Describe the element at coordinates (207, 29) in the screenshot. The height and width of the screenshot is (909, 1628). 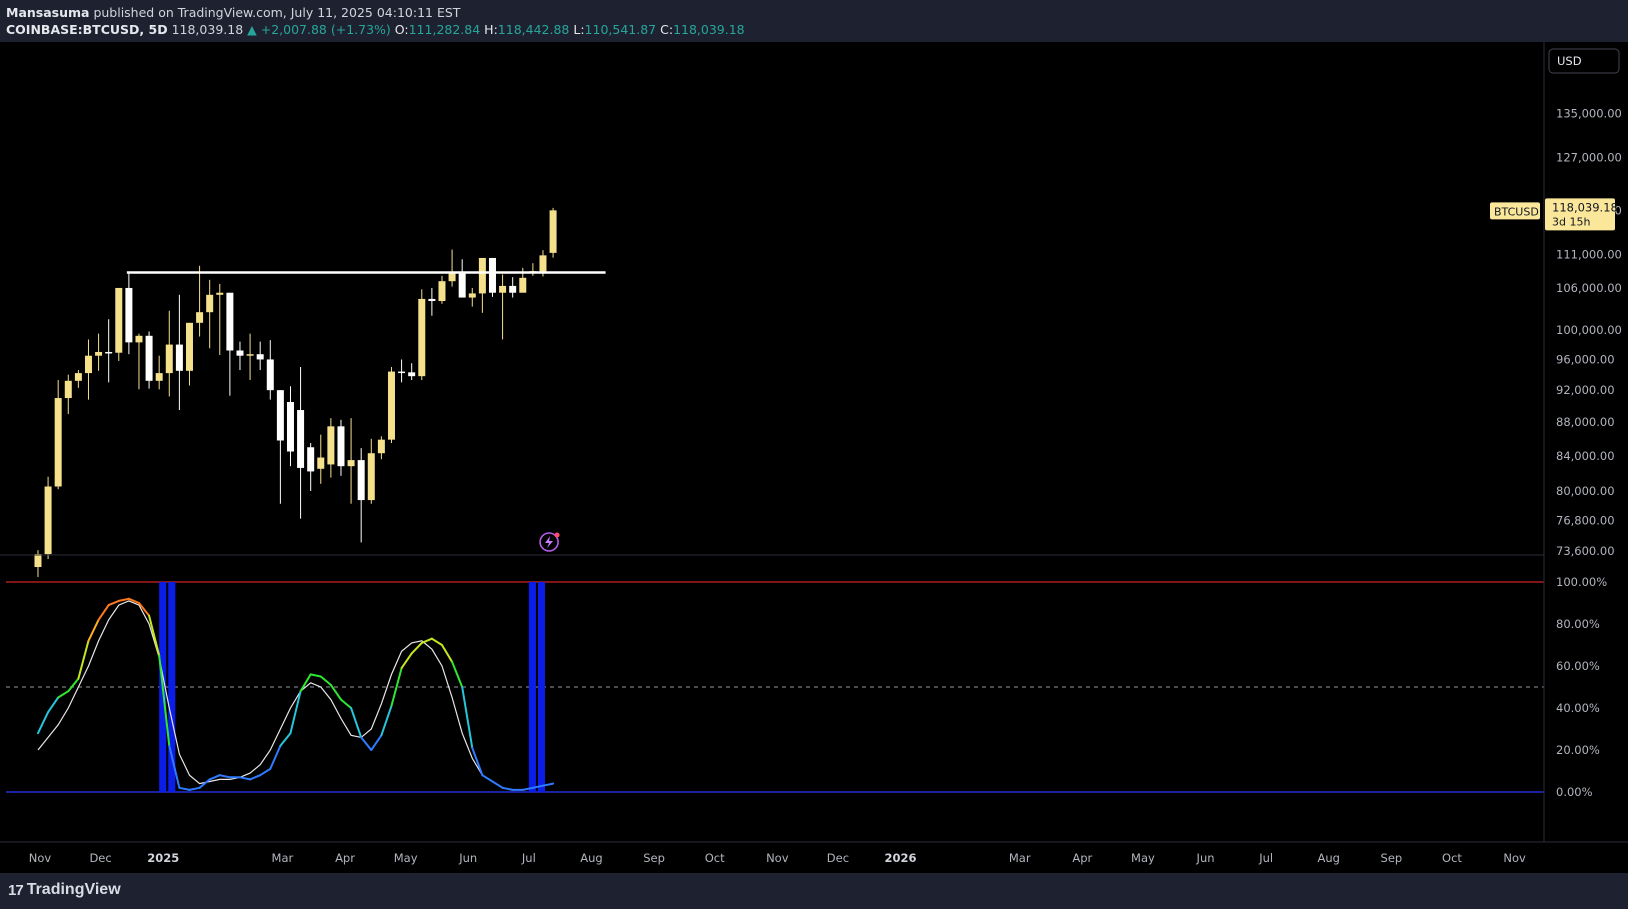
I see `last-price: 118,039.18` at that location.